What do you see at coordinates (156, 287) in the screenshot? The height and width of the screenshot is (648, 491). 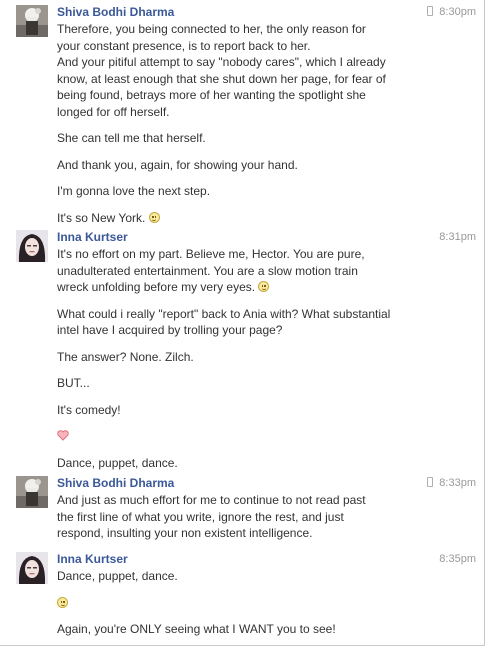 I see `message-text: wreck unfolding before my very eyes.` at bounding box center [156, 287].